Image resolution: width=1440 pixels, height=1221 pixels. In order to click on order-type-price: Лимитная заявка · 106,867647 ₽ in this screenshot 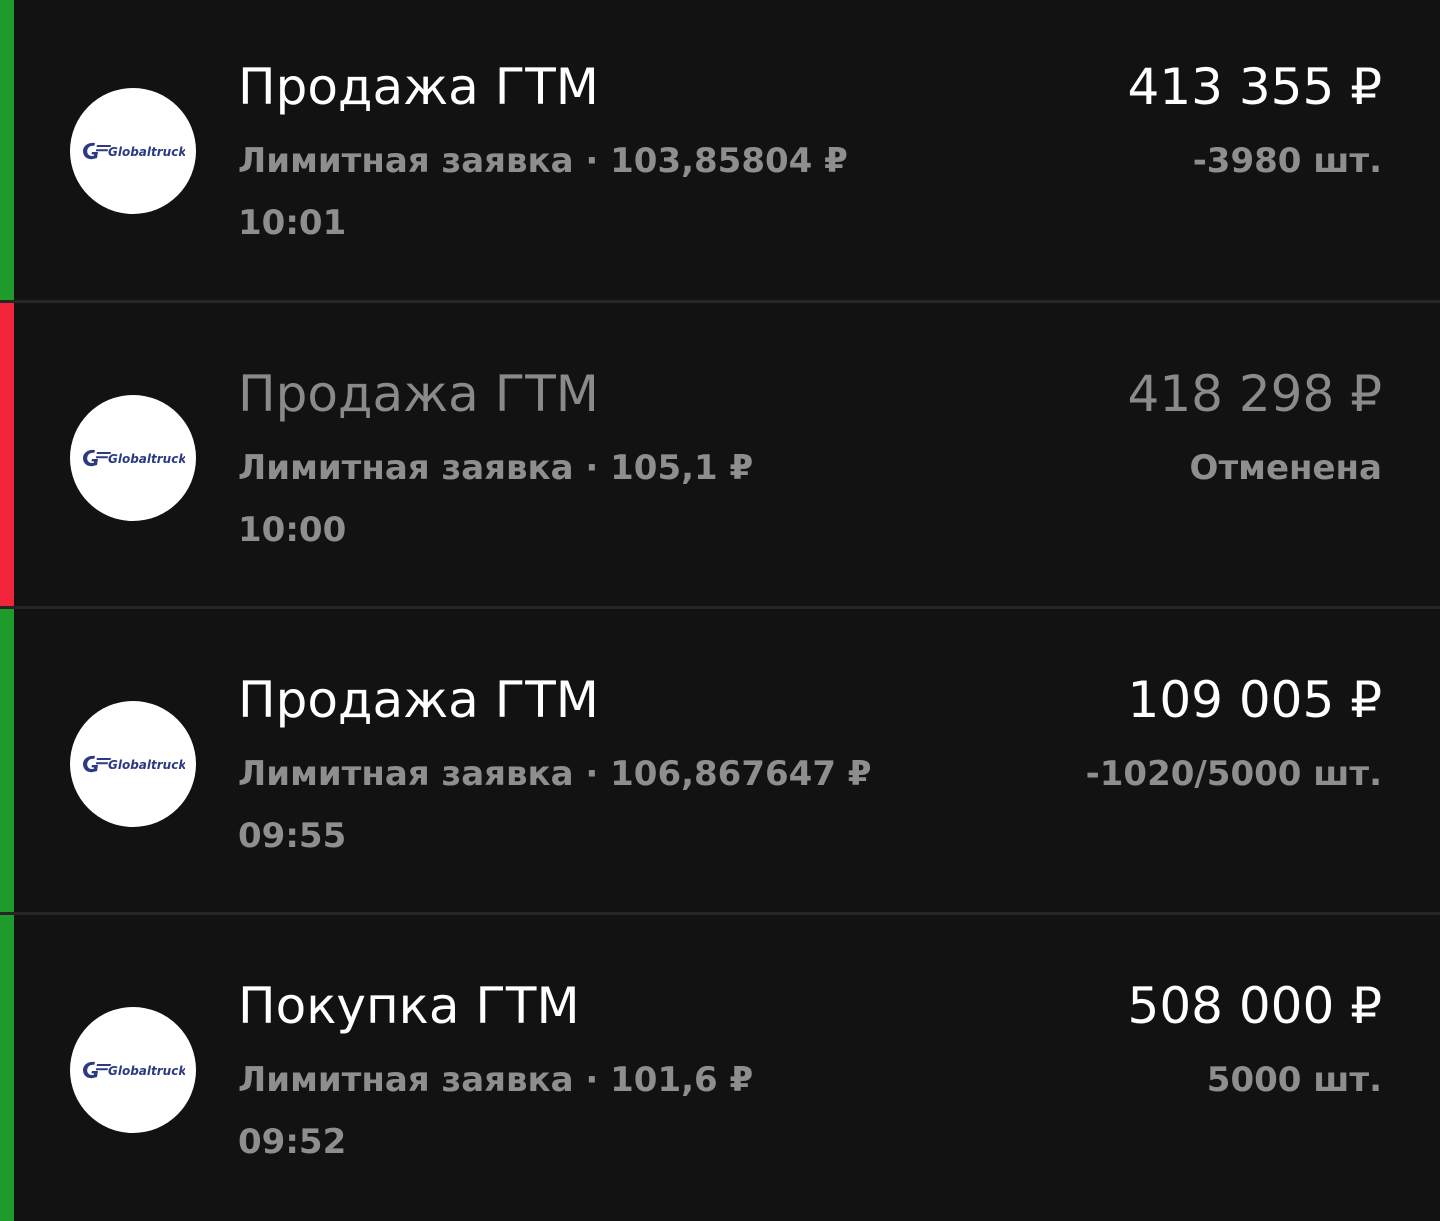, I will do `click(555, 774)`.